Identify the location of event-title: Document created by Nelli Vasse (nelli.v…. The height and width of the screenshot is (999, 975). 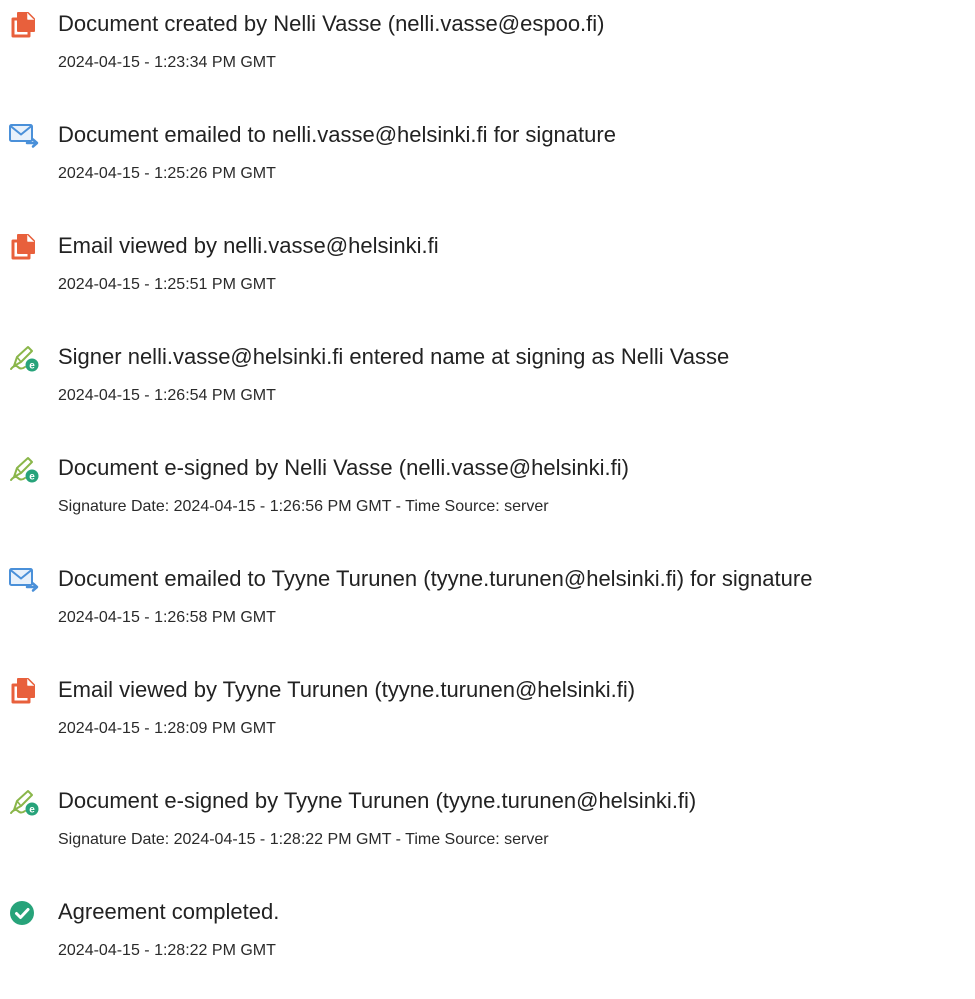
(331, 23).